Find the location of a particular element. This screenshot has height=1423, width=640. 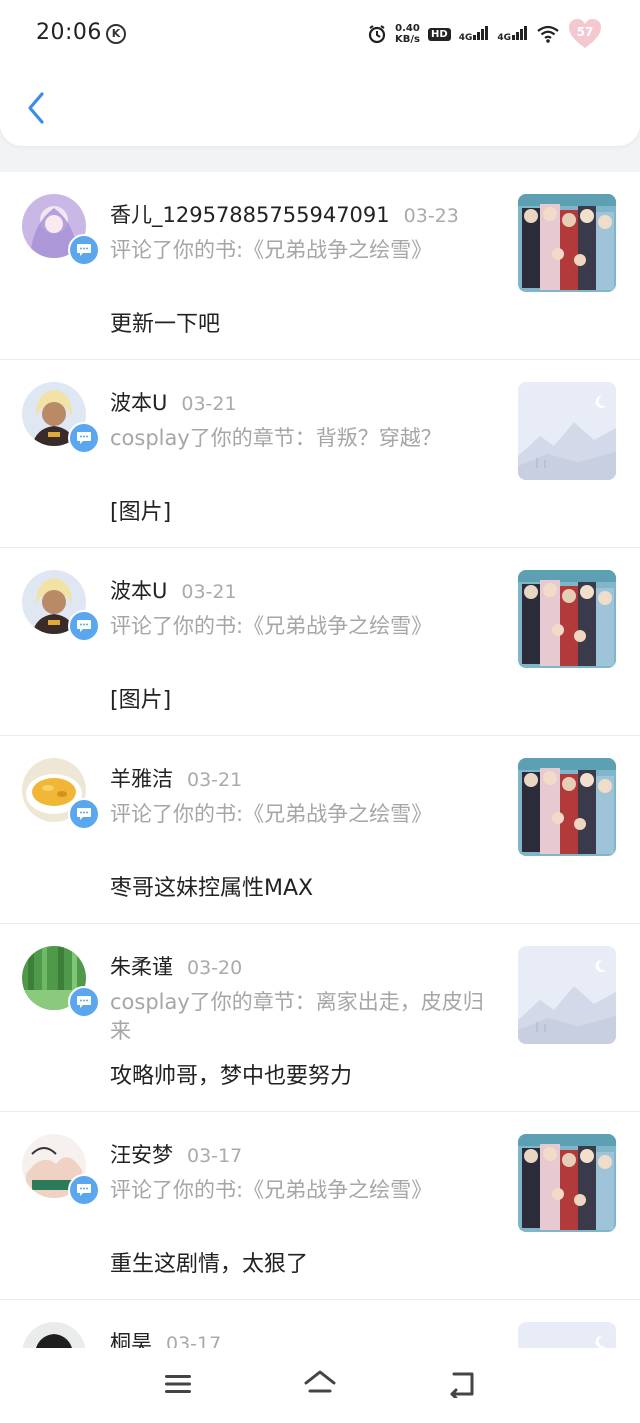

list-item: 羊雅洁 03-21 评论了你的书:《兄弟战争之绘雪》 枣哥这妹控属性MAX is located at coordinates (320, 830).